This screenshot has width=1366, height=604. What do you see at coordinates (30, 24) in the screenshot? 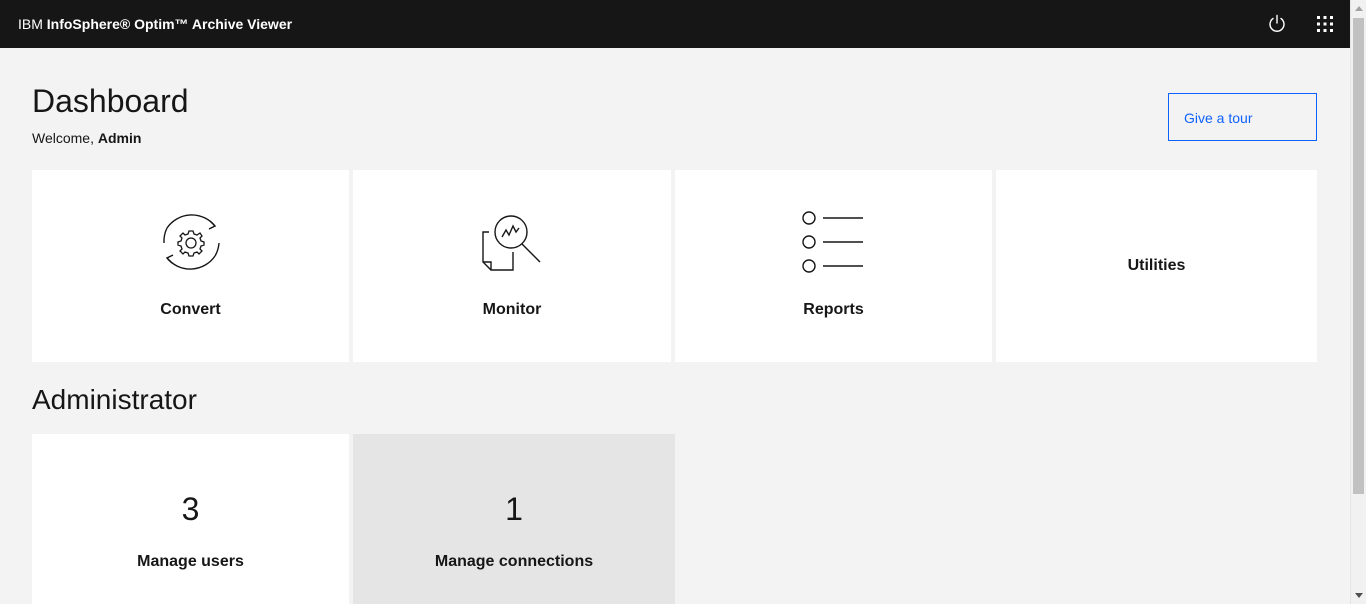
I see `brand-prefix: IBM` at bounding box center [30, 24].